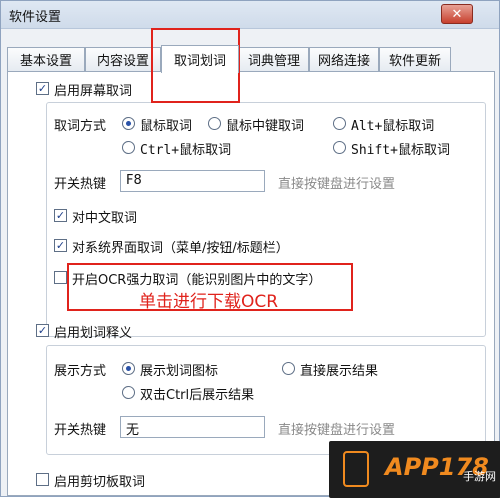 This screenshot has height=498, width=500. What do you see at coordinates (166, 126) in the screenshot?
I see `method-mouse-label: 鼠标取词` at bounding box center [166, 126].